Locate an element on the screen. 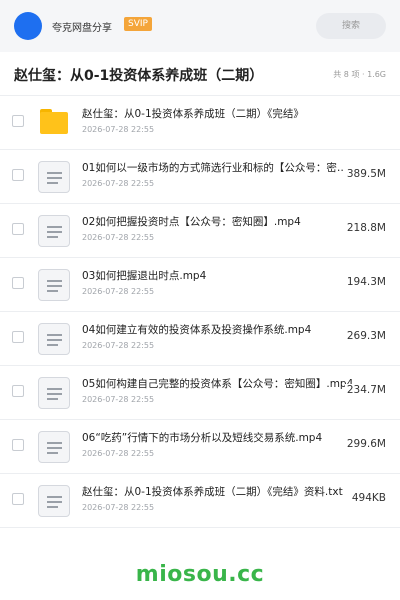 This screenshot has height=600, width=400. site-watermark: miosou.cc is located at coordinates (200, 574).